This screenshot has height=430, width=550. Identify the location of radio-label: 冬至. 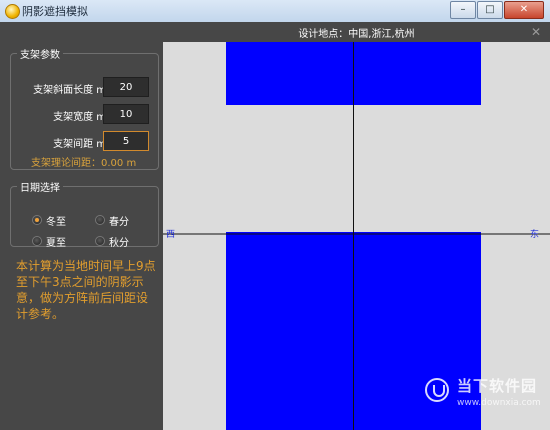
(56, 222).